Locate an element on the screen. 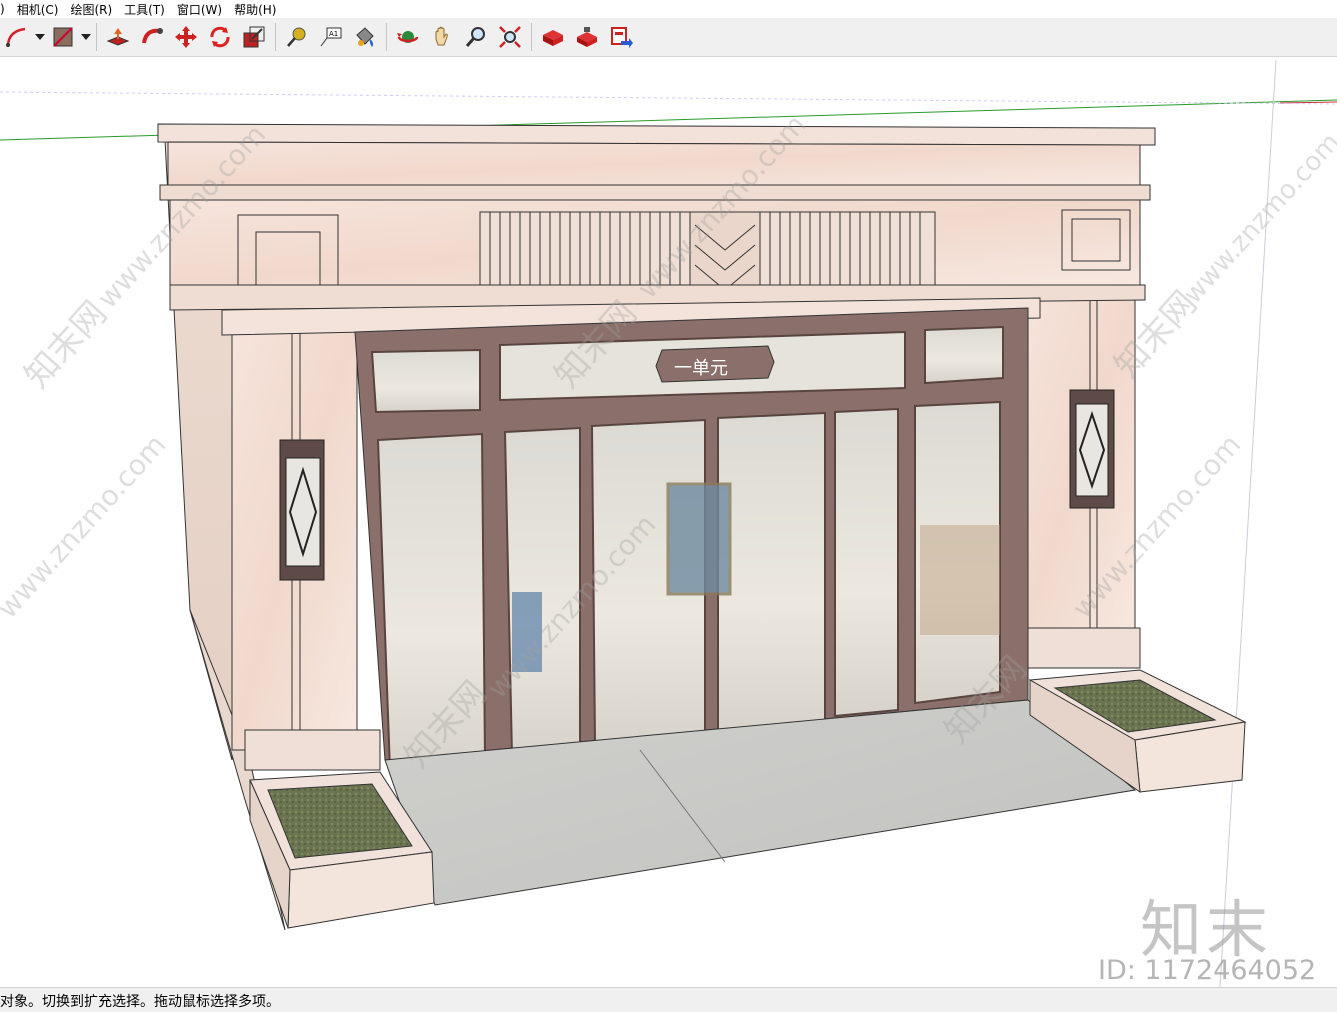 This screenshot has height=1012, width=1337. menu-partial: ) is located at coordinates (5, 9).